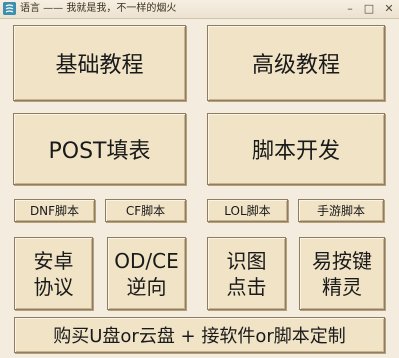 Image resolution: width=399 pixels, height=358 pixels. Describe the element at coordinates (295, 65) in the screenshot. I see `advanced-tutorial-label: 高级教程` at that location.